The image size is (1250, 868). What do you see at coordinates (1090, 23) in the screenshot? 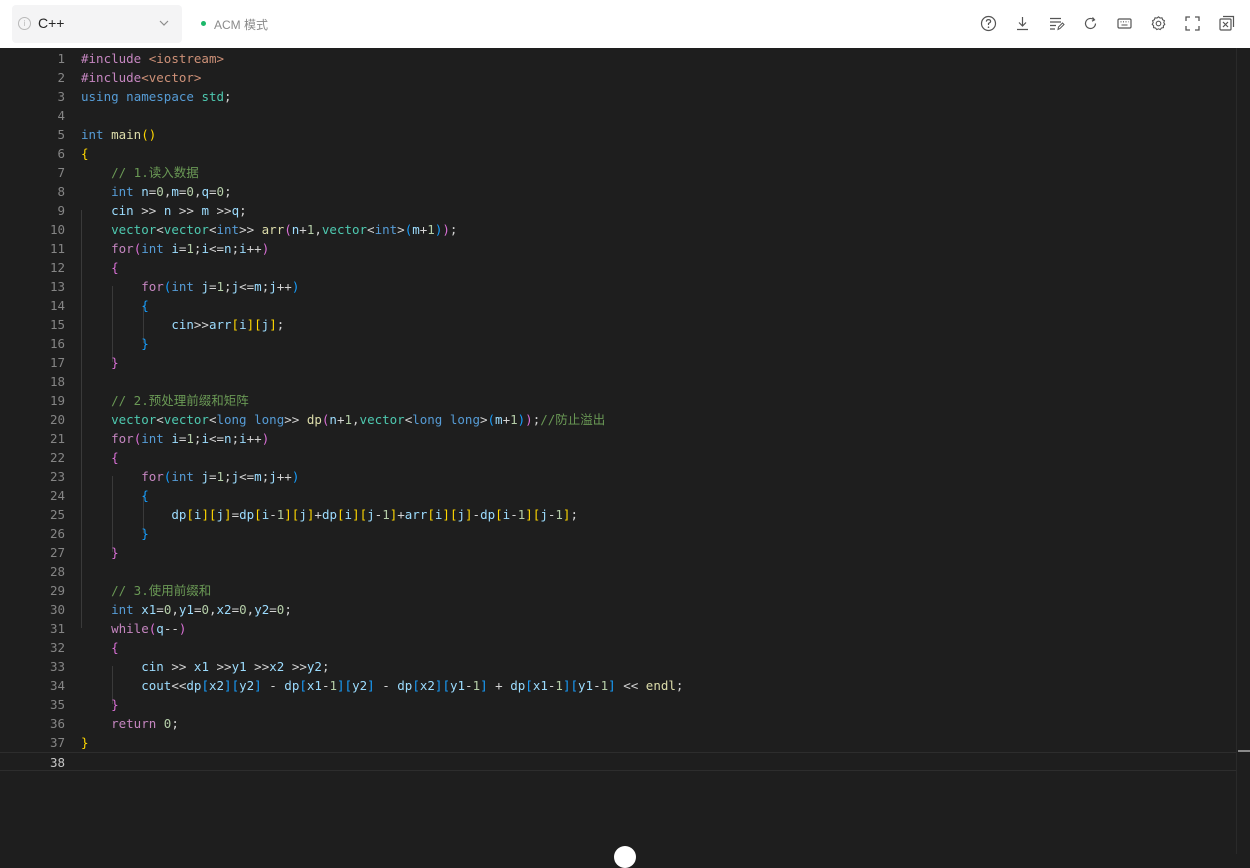
I see `reset-icon` at bounding box center [1090, 23].